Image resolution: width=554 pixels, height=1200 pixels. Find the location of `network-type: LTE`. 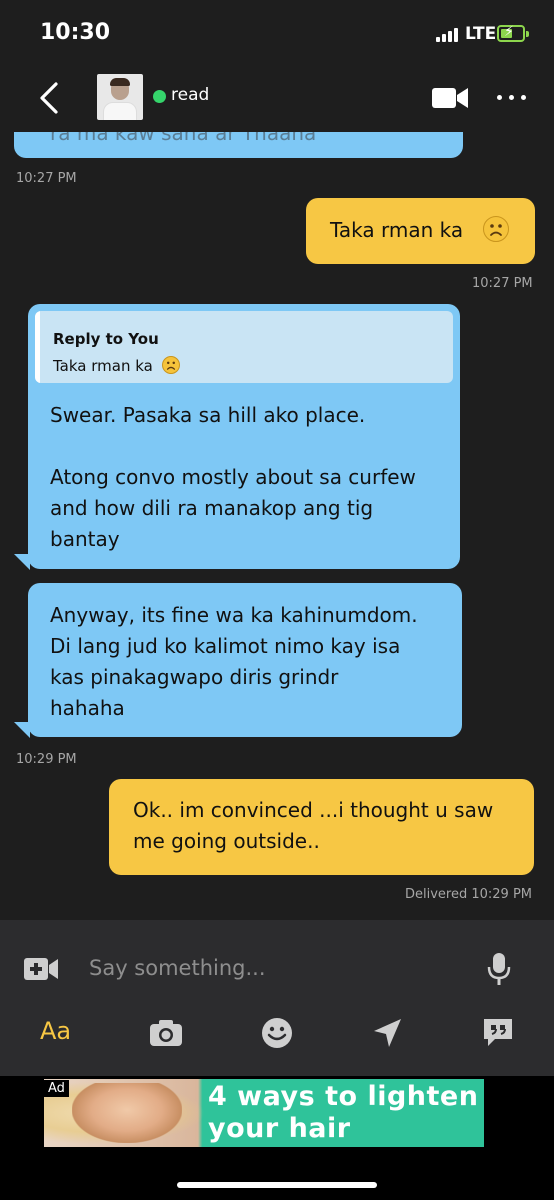

network-type: LTE is located at coordinates (481, 34).